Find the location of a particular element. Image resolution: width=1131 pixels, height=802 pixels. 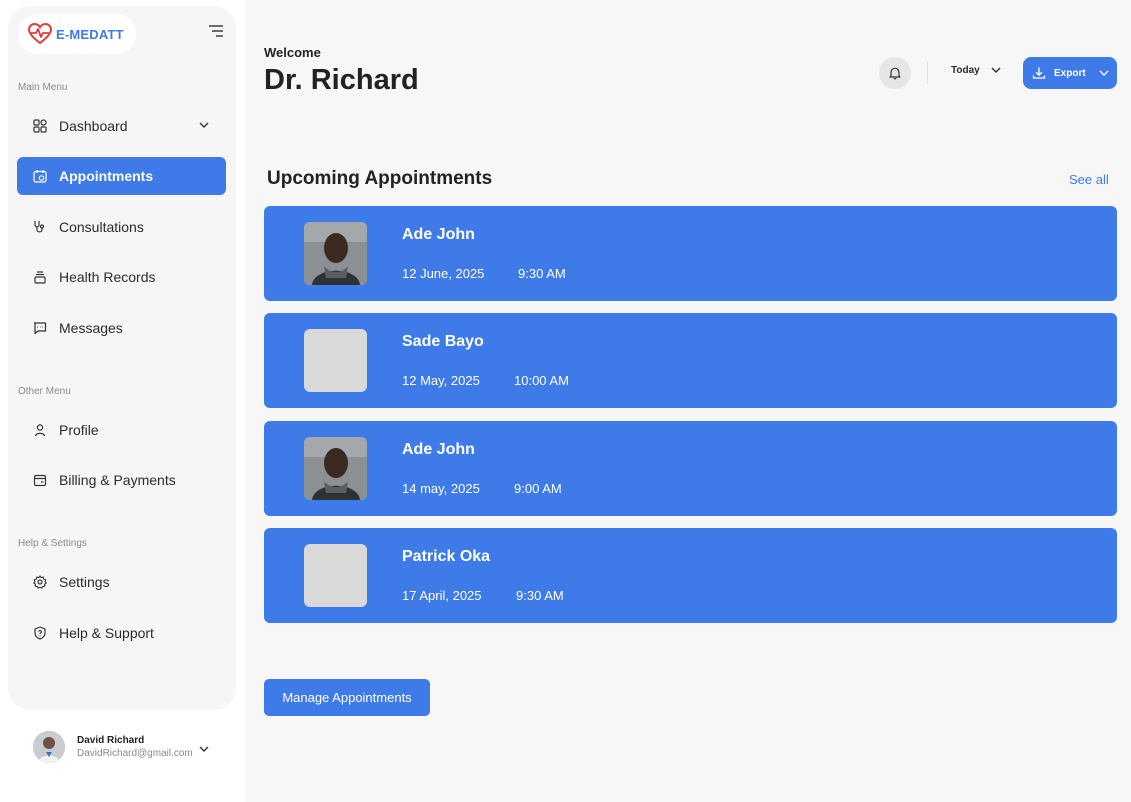

brand-logo: E-MEDATT is located at coordinates (77, 34).